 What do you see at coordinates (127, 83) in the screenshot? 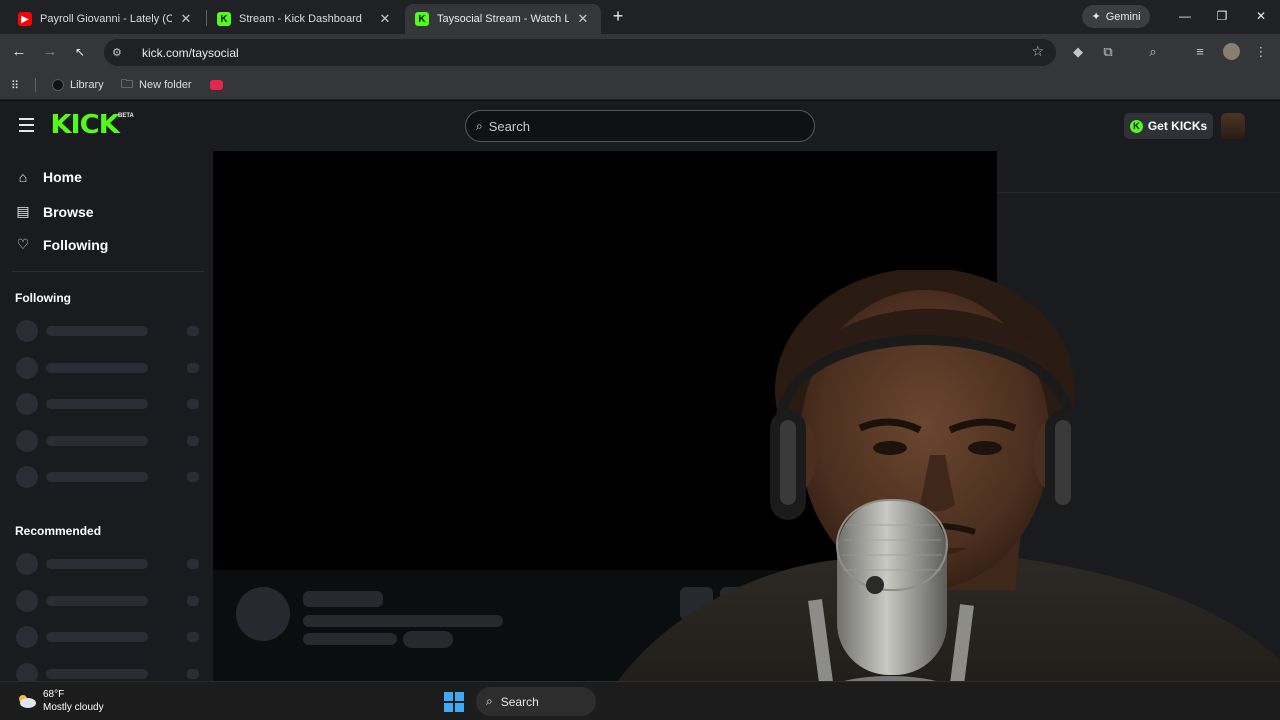
I see `folder-icon: 🗀` at bounding box center [127, 83].